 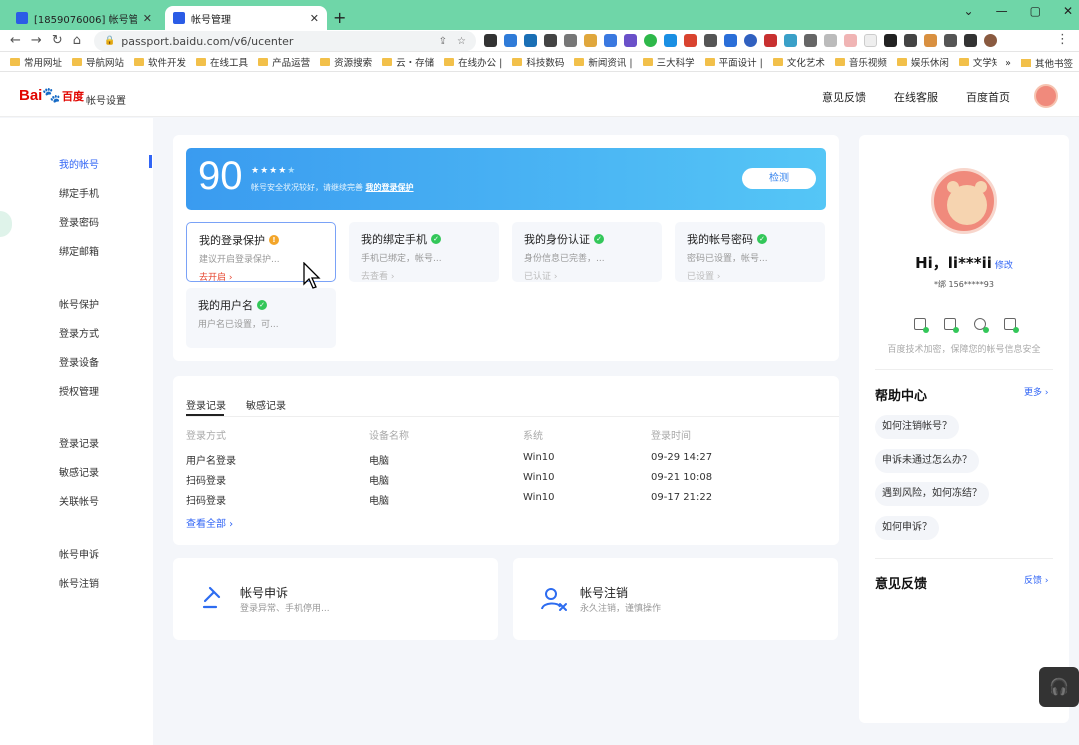 I want to click on share-icon: ⇪, so click(x=443, y=41).